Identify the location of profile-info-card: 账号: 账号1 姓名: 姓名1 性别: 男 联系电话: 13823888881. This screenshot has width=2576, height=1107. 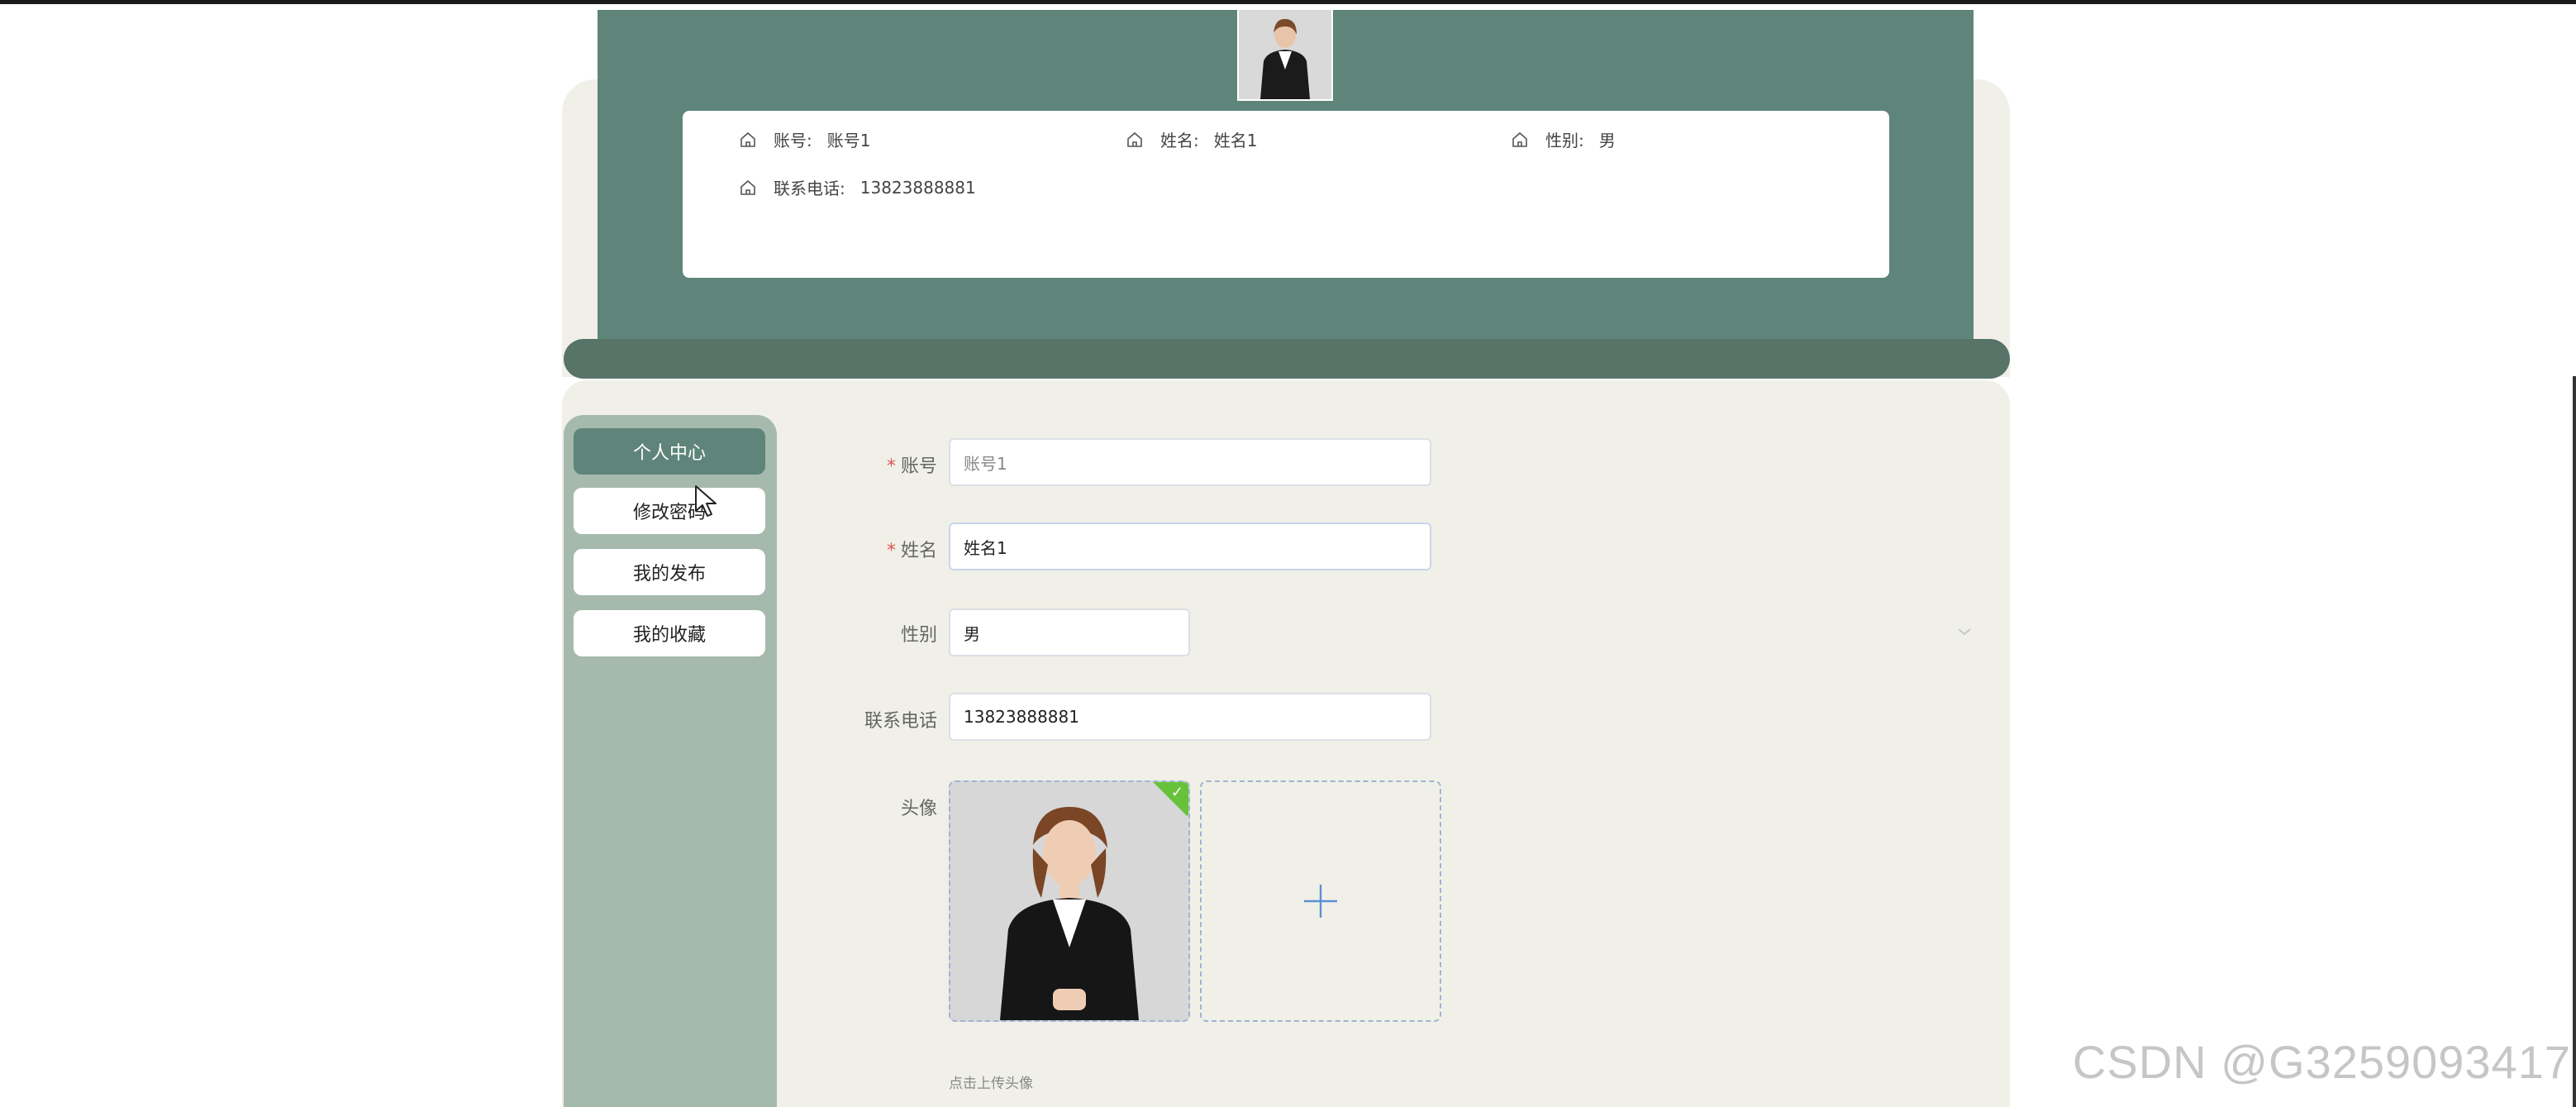
(1286, 194).